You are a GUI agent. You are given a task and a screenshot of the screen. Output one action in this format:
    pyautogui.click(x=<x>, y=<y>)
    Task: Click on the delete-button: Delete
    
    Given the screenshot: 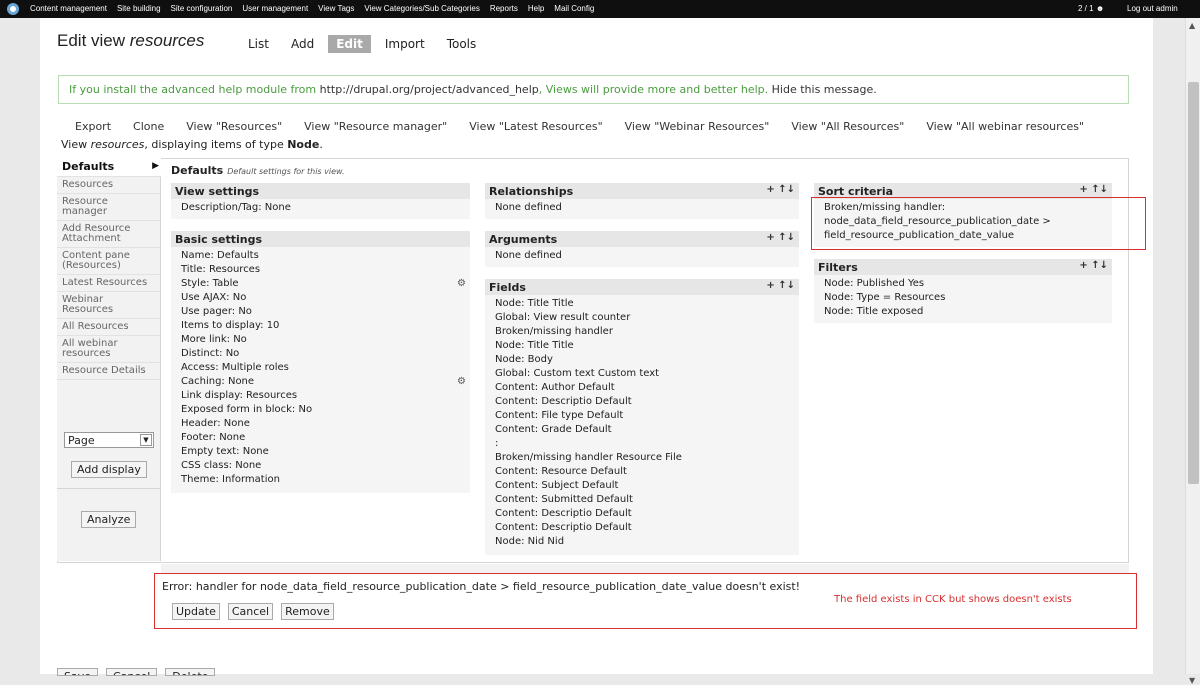 What is the action you would take?
    pyautogui.click(x=190, y=672)
    